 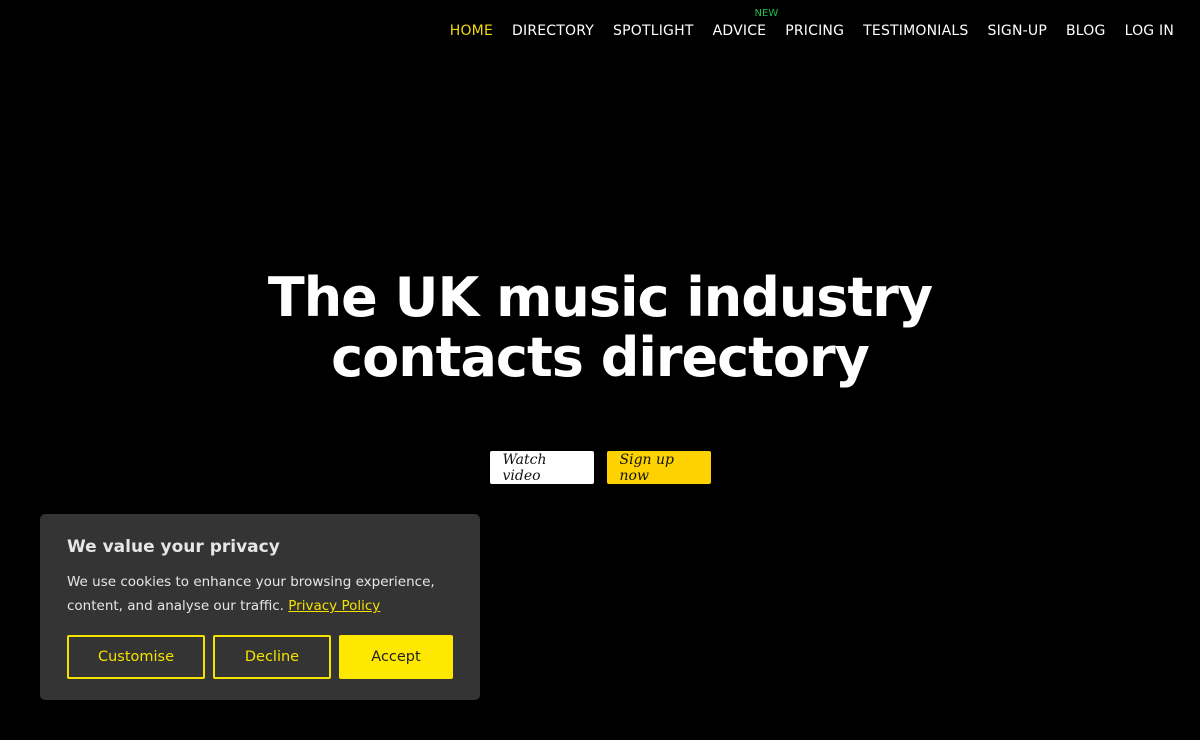 I want to click on privacy-policy-link: Privacy Policy, so click(x=334, y=606).